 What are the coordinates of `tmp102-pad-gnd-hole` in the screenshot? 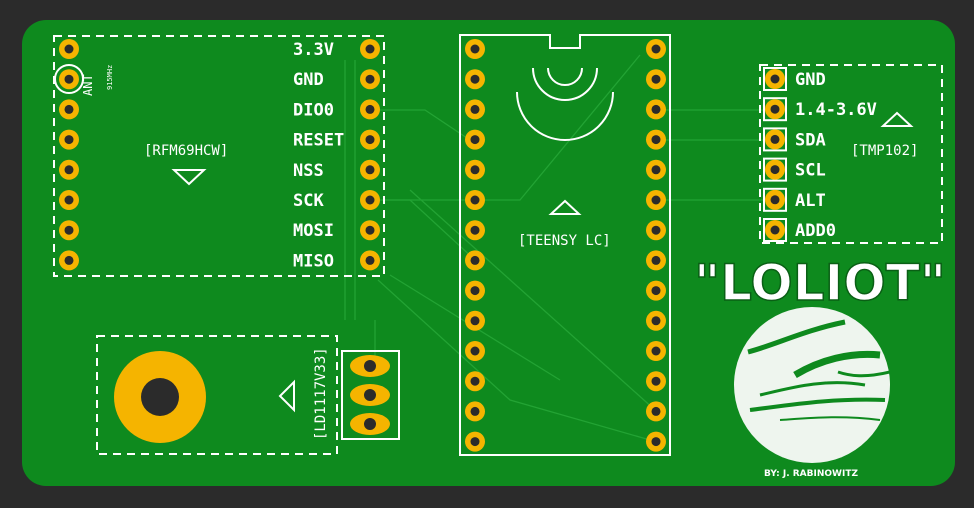 It's located at (775, 79).